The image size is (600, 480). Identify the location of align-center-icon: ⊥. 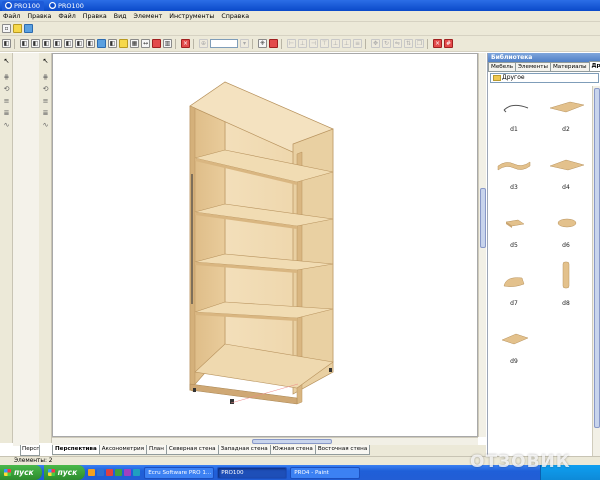
(302, 43).